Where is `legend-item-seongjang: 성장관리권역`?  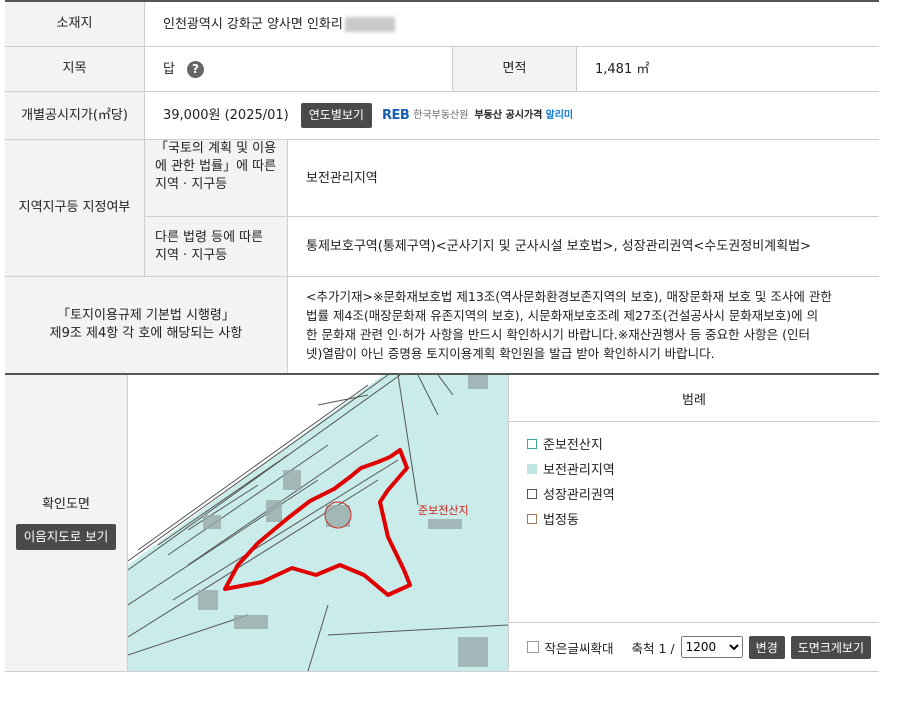 legend-item-seongjang: 성장관리권역 is located at coordinates (703, 493).